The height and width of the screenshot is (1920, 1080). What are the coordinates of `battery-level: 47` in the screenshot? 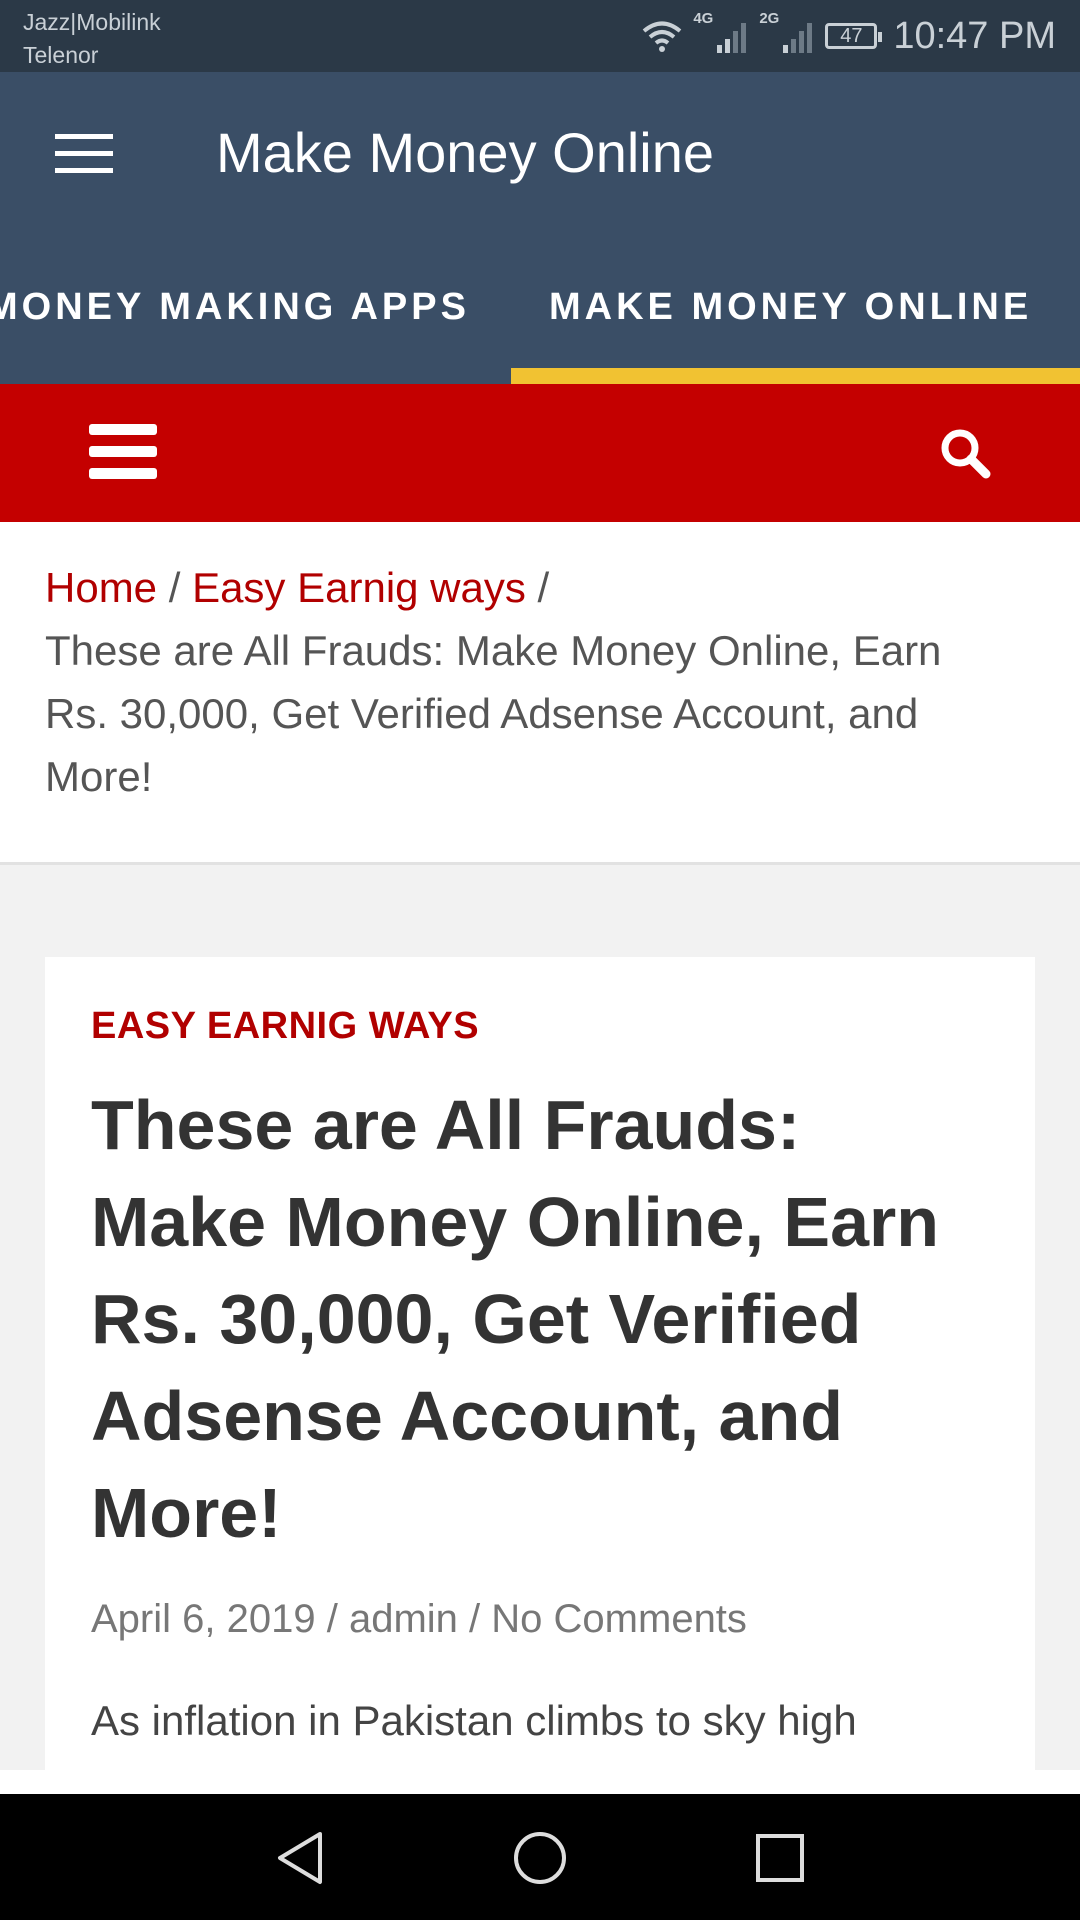 It's located at (851, 35).